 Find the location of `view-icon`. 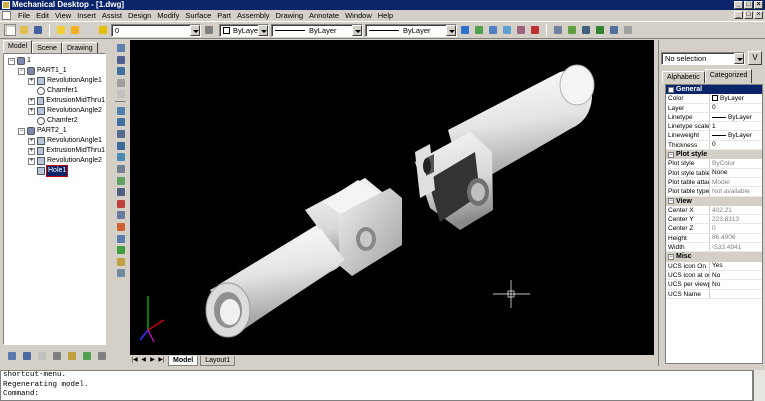

view-icon is located at coordinates (558, 30).